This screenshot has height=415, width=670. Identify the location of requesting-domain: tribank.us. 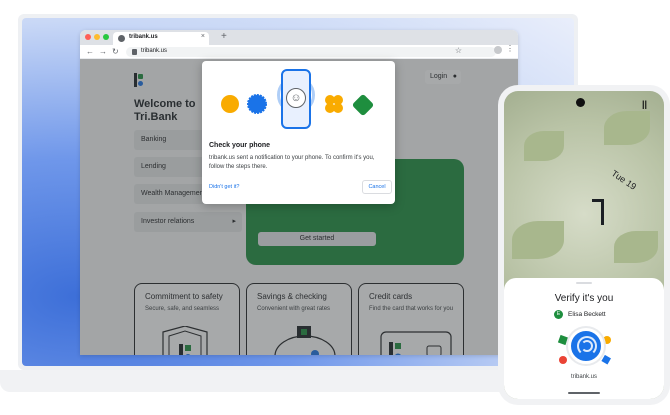
(583, 377).